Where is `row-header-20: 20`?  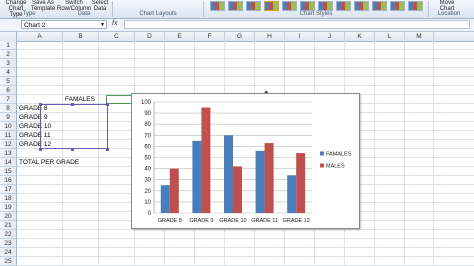 row-header-20: 20 is located at coordinates (8, 216).